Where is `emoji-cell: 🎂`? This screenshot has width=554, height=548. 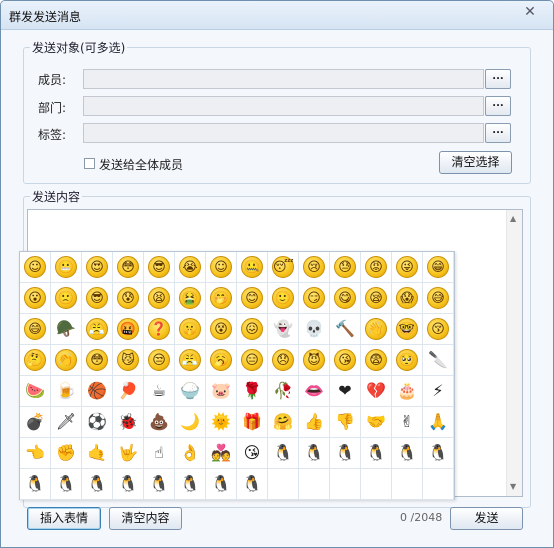
emoji-cell: 🎂 is located at coordinates (407, 391).